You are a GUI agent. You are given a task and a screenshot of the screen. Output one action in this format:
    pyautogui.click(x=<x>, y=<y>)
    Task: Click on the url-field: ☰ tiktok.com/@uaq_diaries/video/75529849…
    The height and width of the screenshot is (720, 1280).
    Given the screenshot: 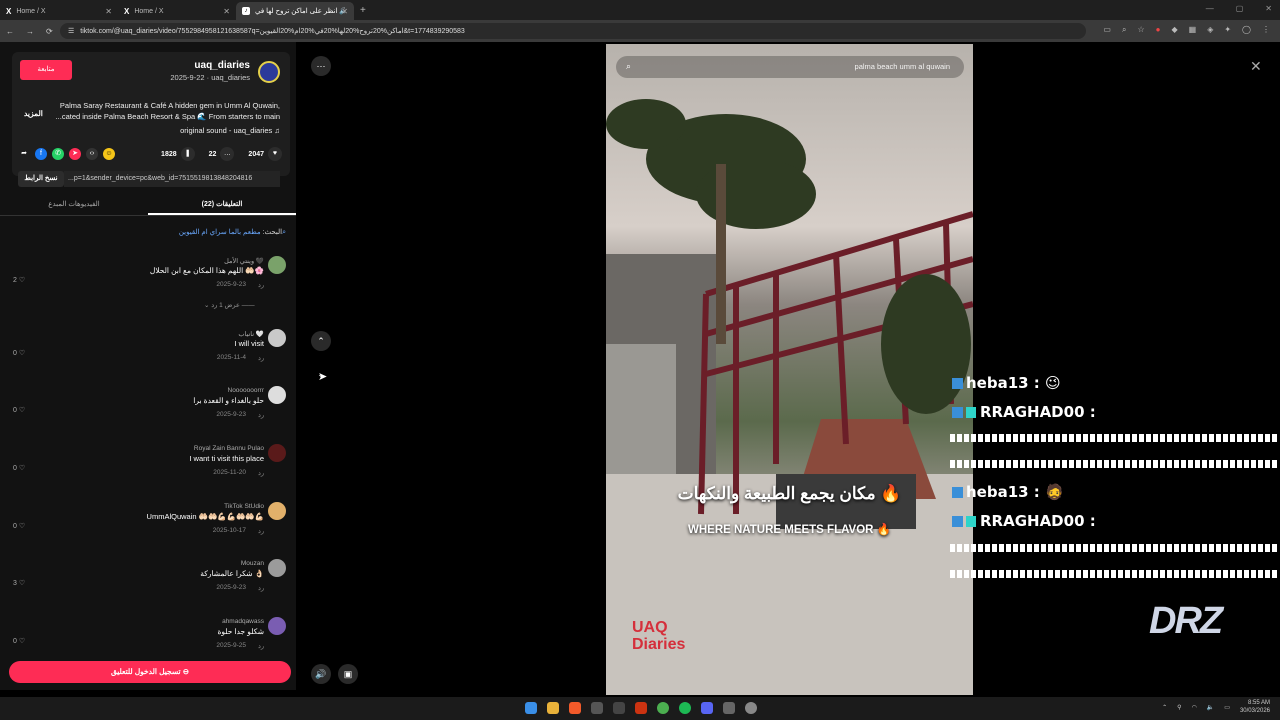 What is the action you would take?
    pyautogui.click(x=573, y=31)
    